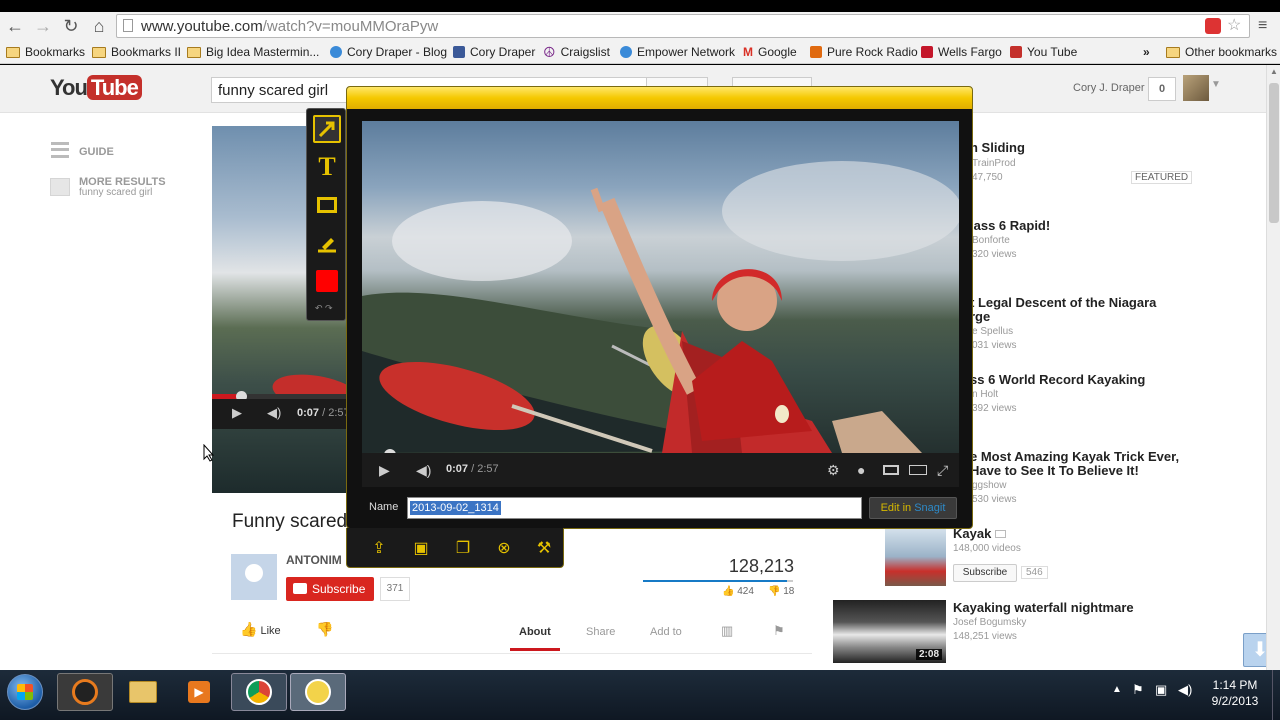 This screenshot has width=1280, height=720. I want to click on bookmark-item: Bookmarks II, so click(136, 52).